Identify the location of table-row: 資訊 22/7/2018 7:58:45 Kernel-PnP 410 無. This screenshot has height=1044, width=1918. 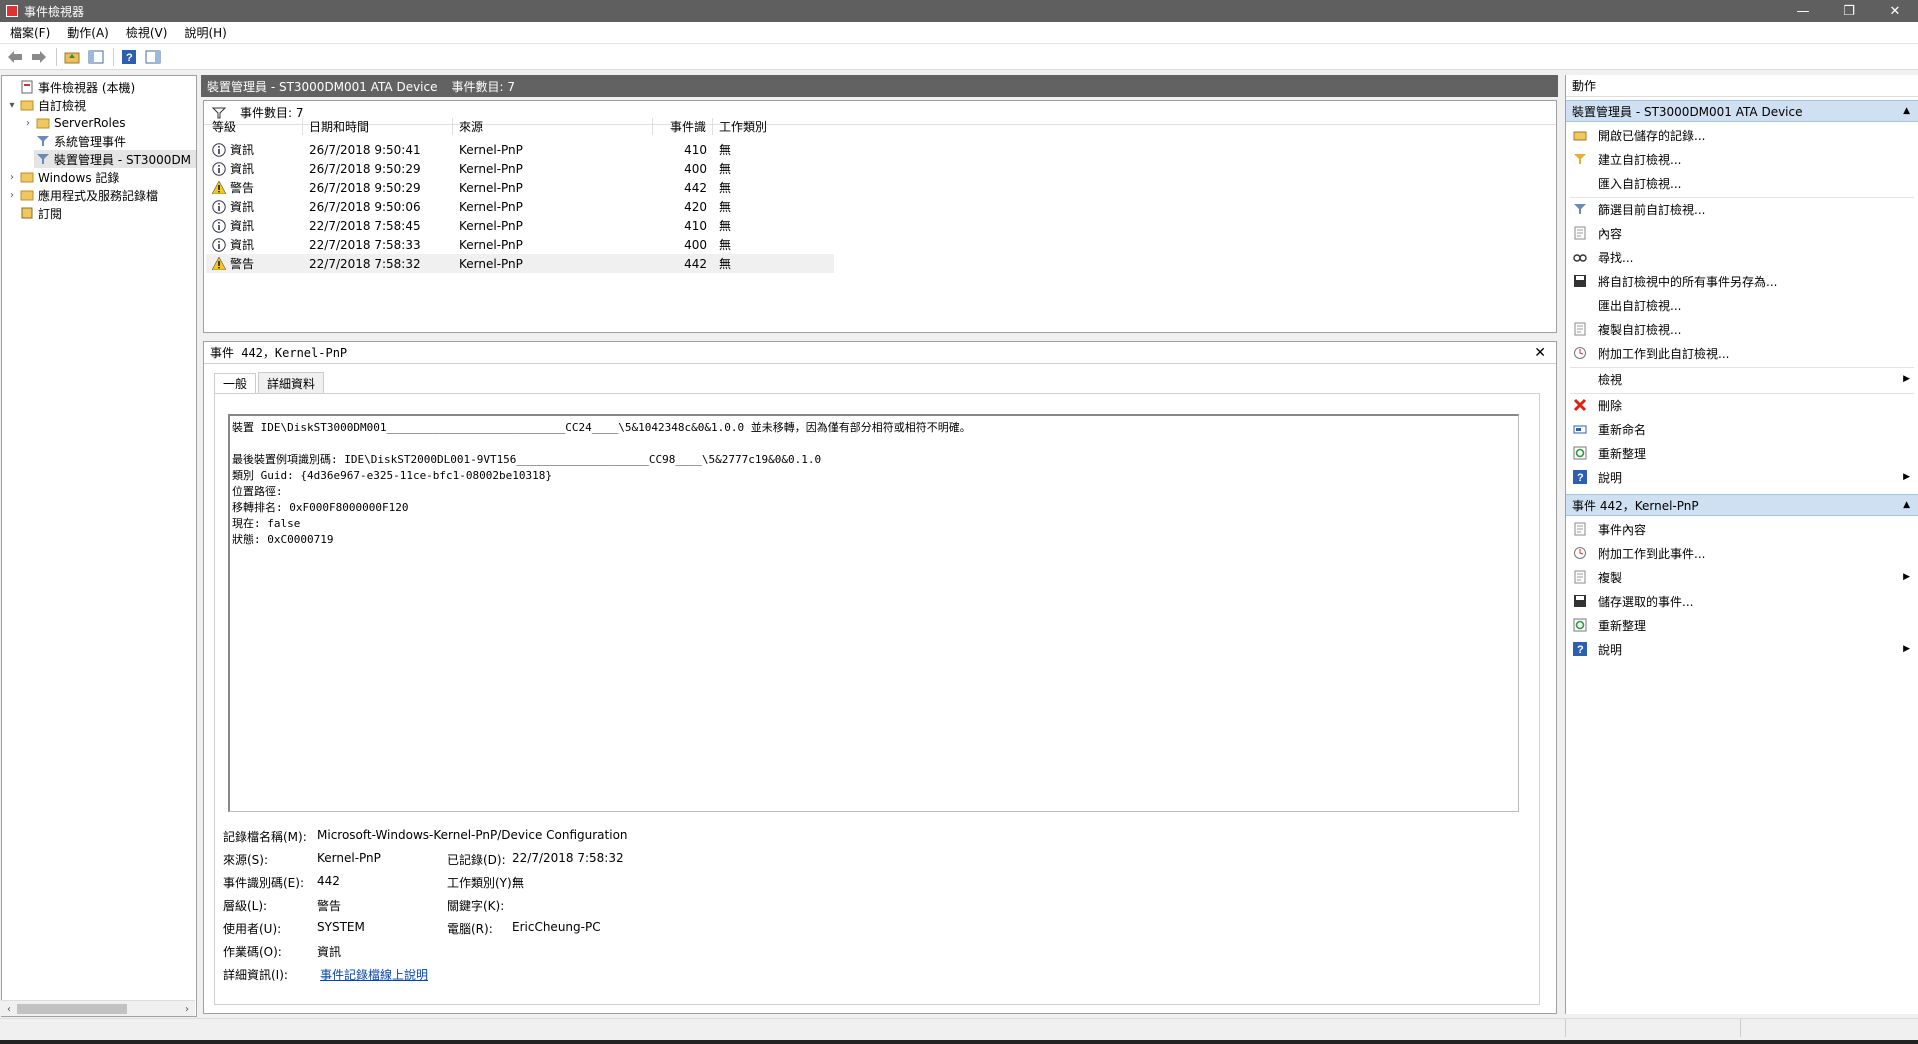
(520, 225).